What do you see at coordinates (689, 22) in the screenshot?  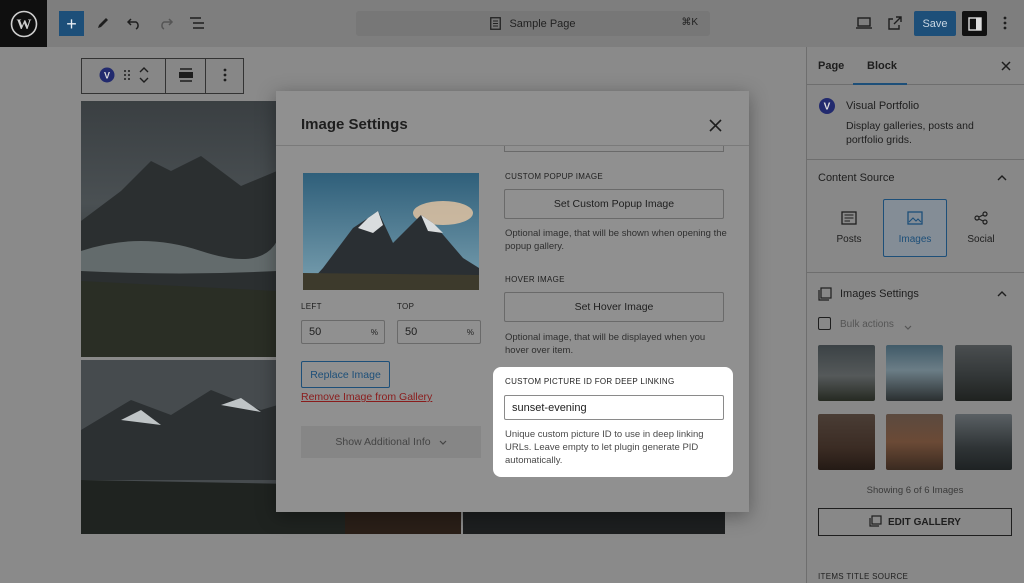 I see `shortcut-hint: ⌘K` at bounding box center [689, 22].